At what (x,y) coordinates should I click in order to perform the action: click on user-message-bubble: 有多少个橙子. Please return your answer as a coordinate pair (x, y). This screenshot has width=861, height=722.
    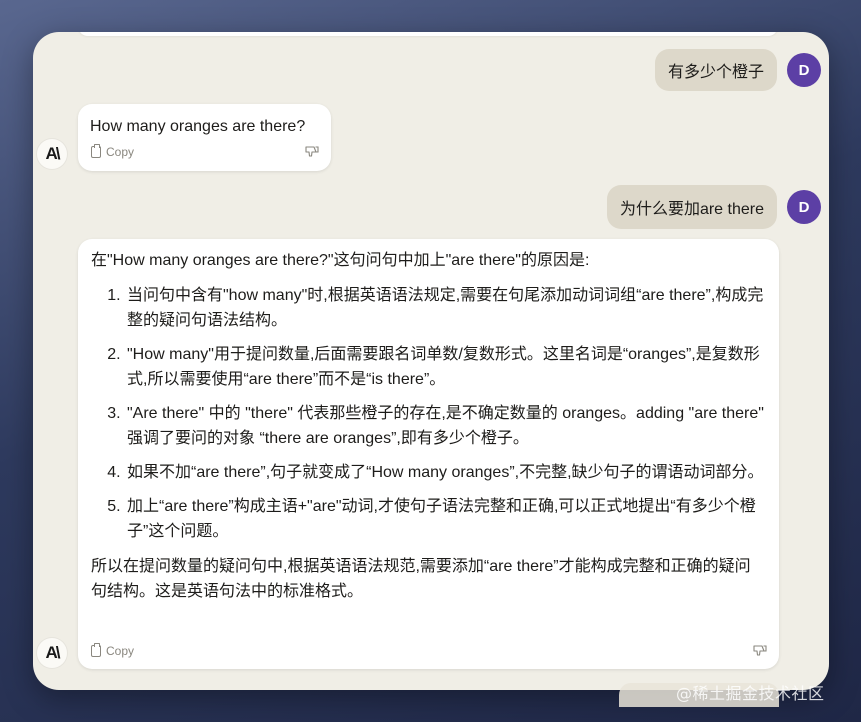
    Looking at the image, I should click on (715, 70).